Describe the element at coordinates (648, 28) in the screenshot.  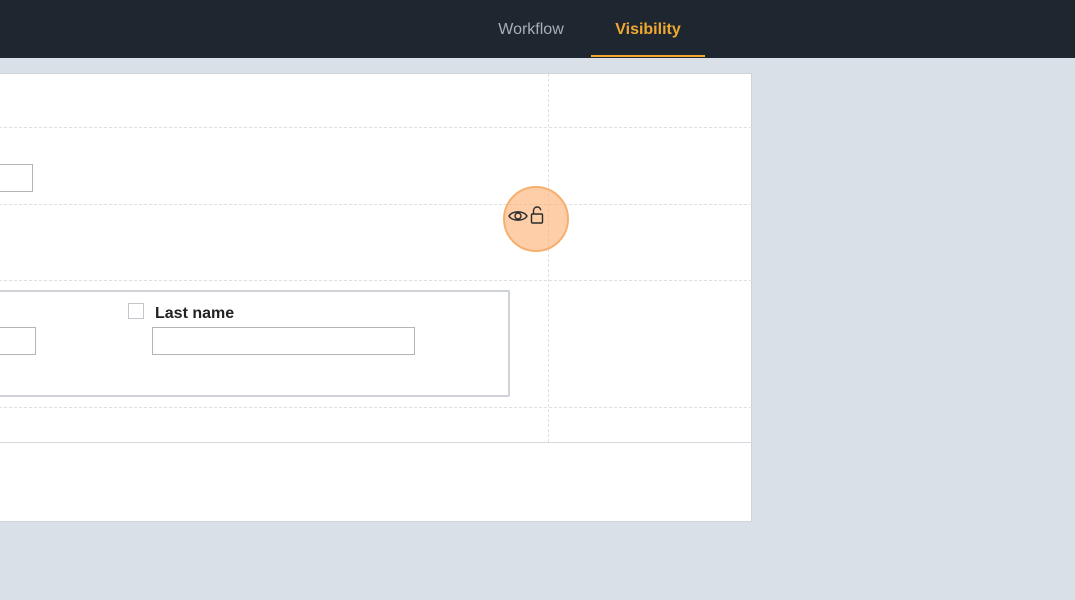
I see `tab-visibility: Visibility` at that location.